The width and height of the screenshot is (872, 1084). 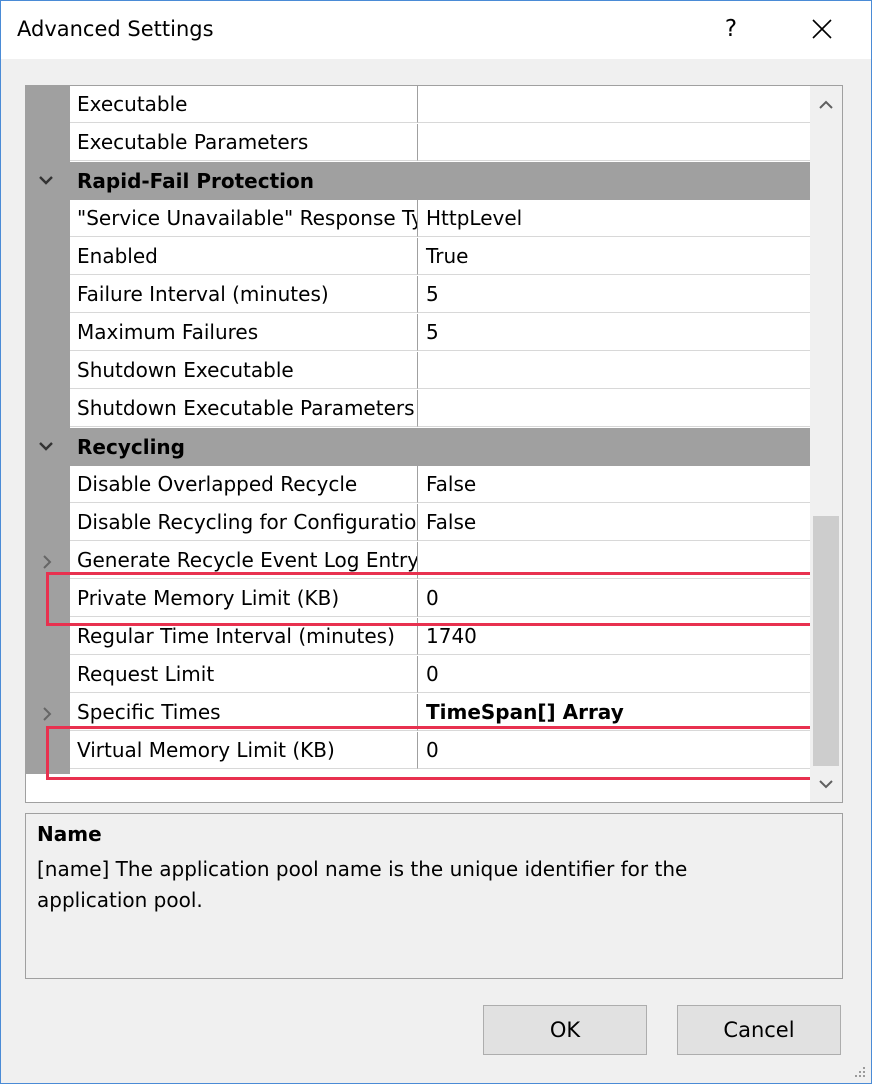 I want to click on ok-button: OK, so click(x=565, y=1030).